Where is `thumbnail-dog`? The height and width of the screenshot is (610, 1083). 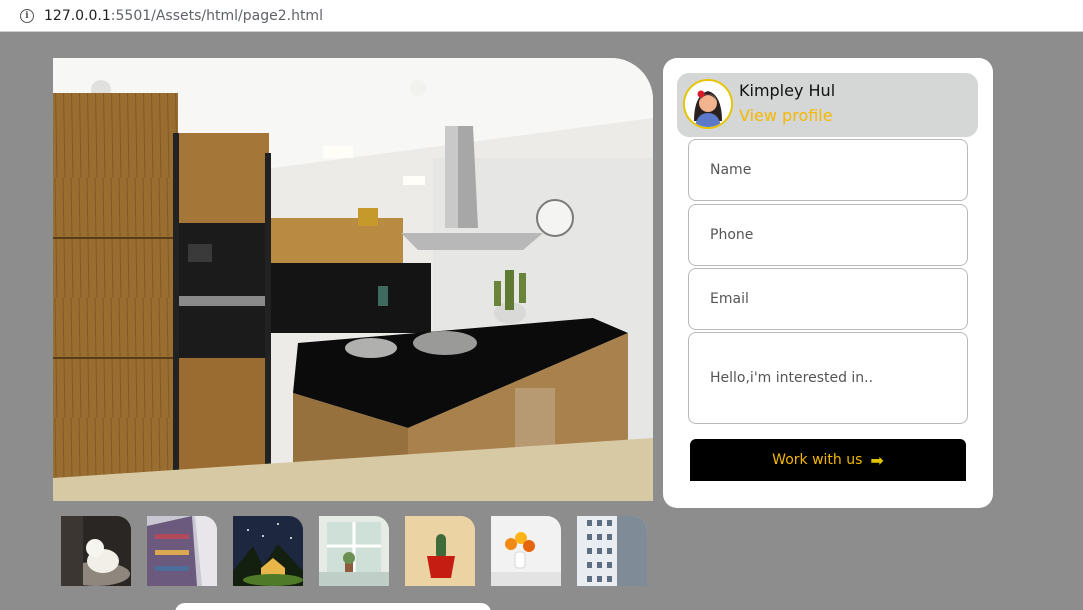 thumbnail-dog is located at coordinates (96, 551).